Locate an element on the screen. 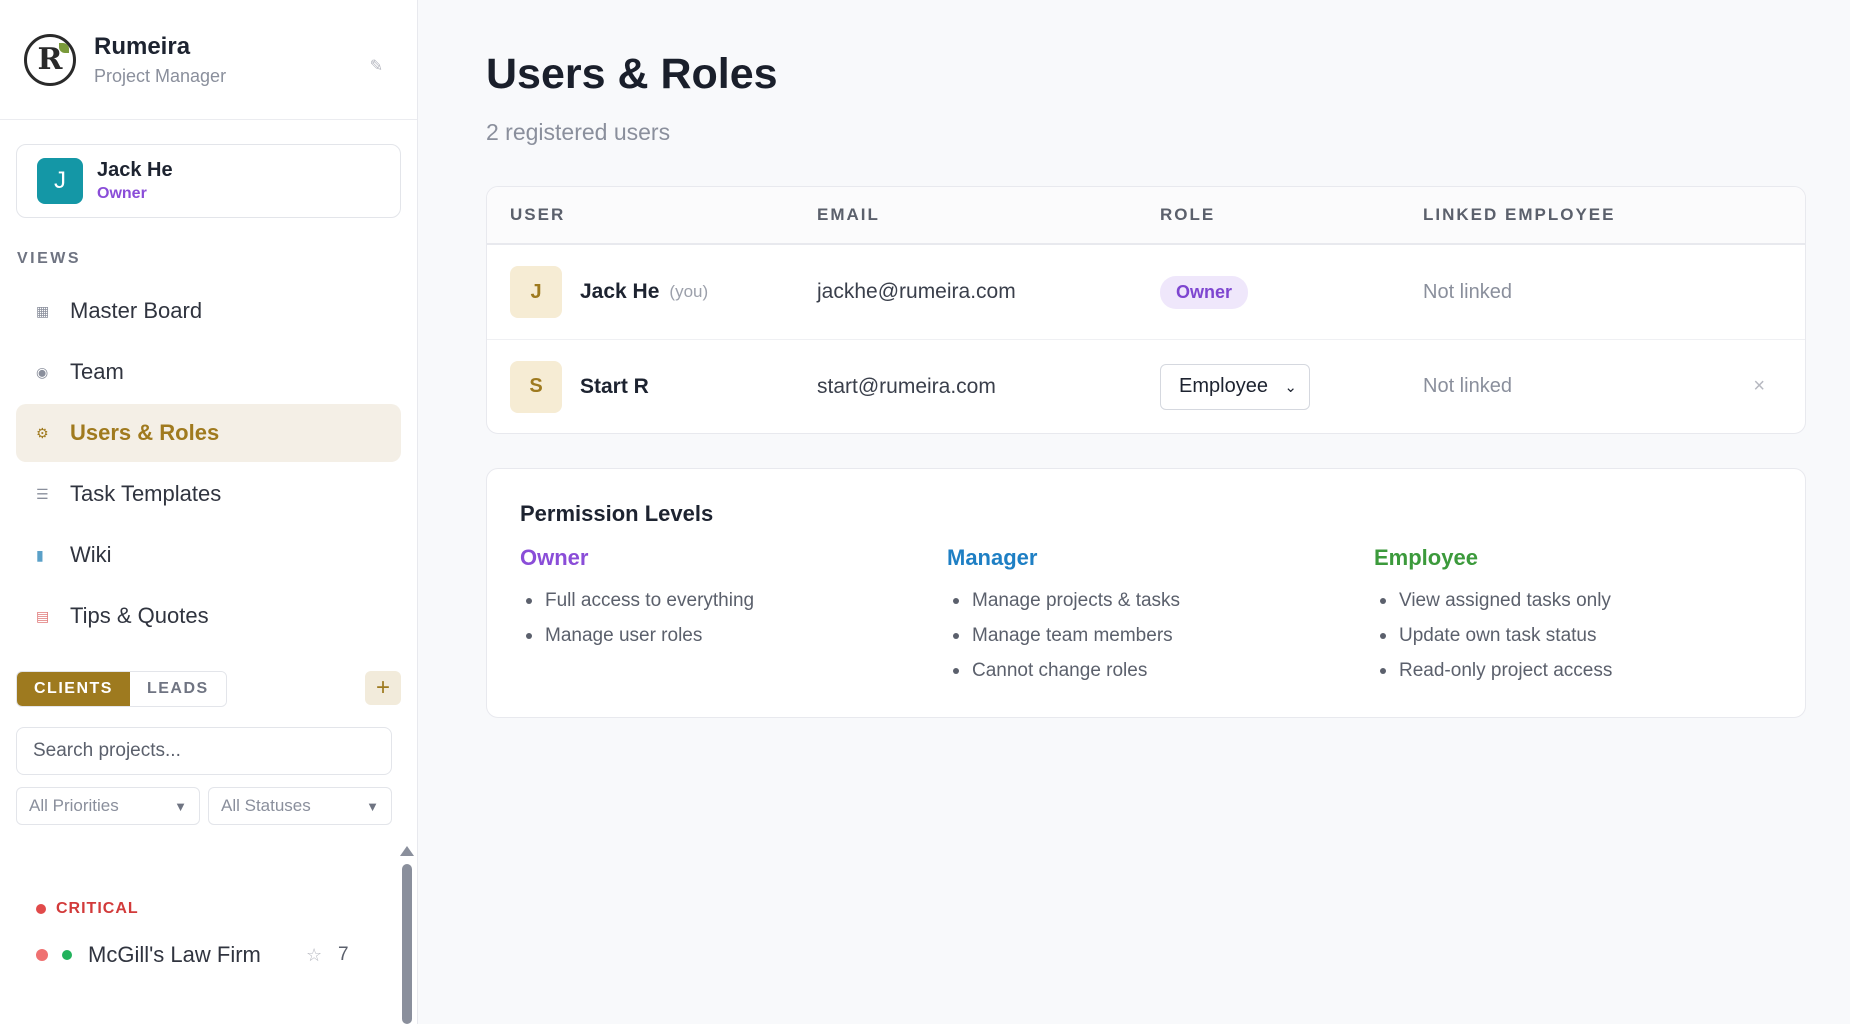  permission-item: Manage team members is located at coordinates (1160, 635).